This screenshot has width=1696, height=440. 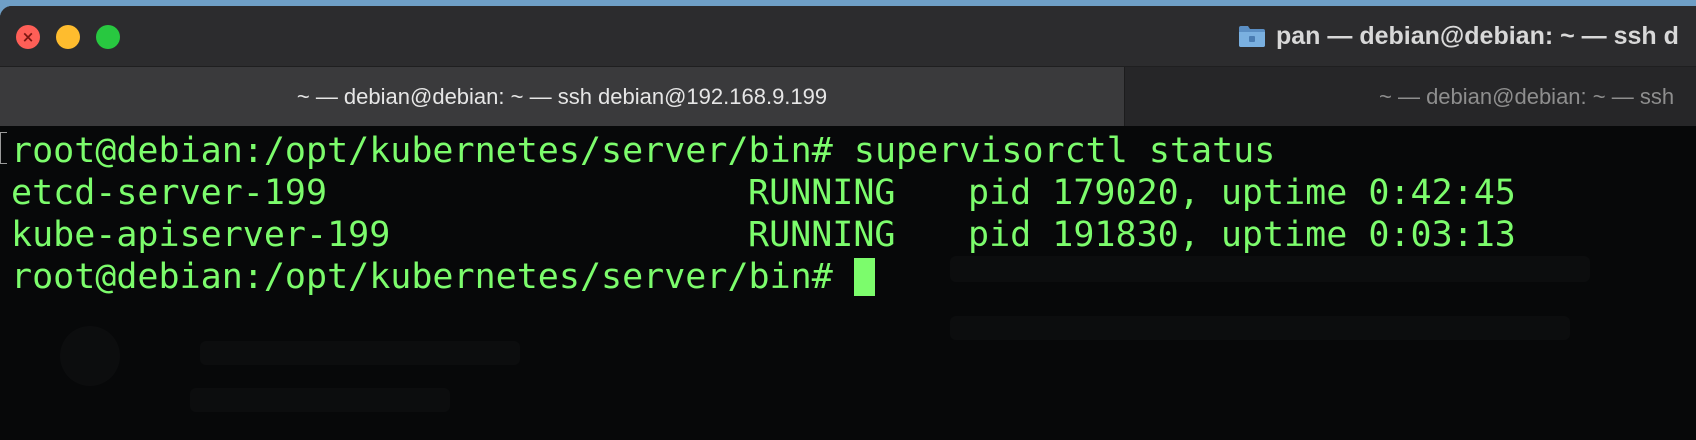 What do you see at coordinates (864, 277) in the screenshot?
I see `text-cursor` at bounding box center [864, 277].